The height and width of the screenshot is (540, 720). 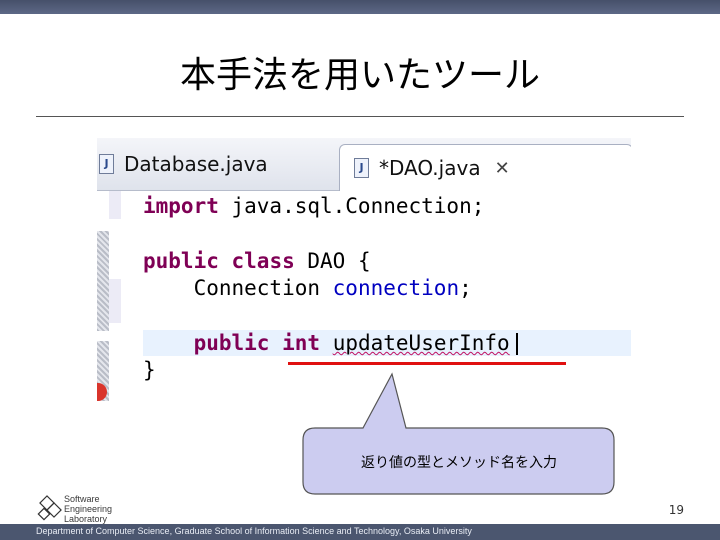 What do you see at coordinates (359, 75) in the screenshot?
I see `slide-title: 本手法を用いたツール` at bounding box center [359, 75].